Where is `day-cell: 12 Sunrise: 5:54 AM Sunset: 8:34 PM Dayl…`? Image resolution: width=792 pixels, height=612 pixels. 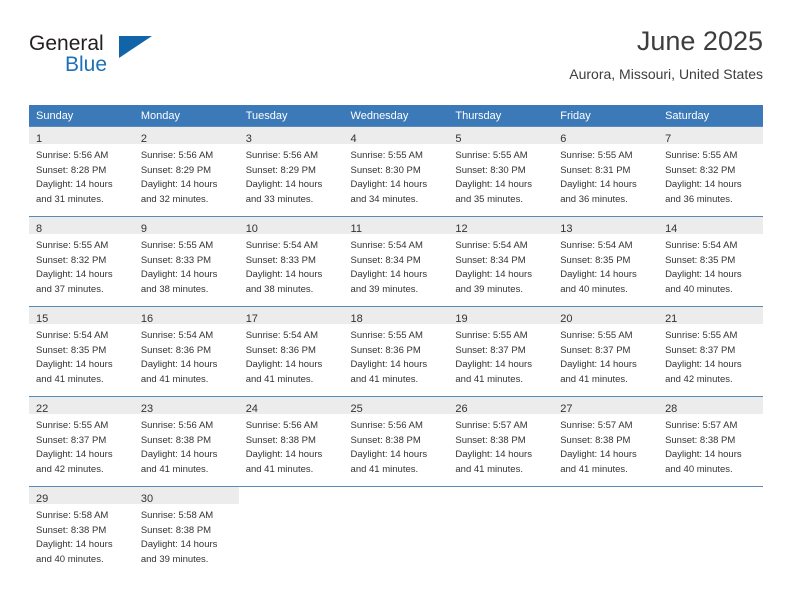 day-cell: 12 Sunrise: 5:54 AM Sunset: 8:34 PM Dayl… is located at coordinates (501, 261).